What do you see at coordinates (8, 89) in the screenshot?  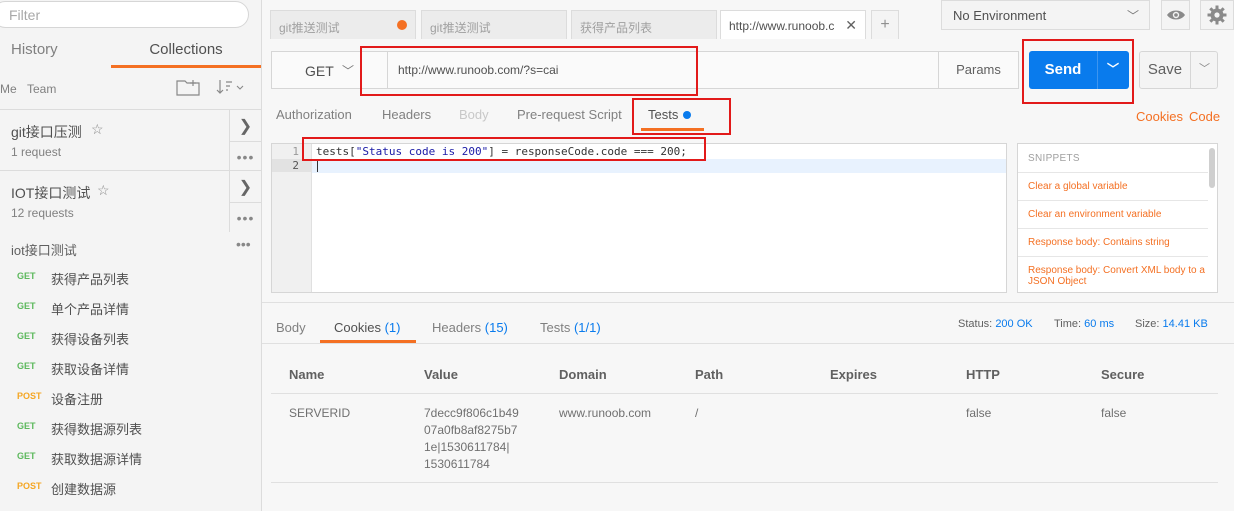 I see `scope-me: Me` at bounding box center [8, 89].